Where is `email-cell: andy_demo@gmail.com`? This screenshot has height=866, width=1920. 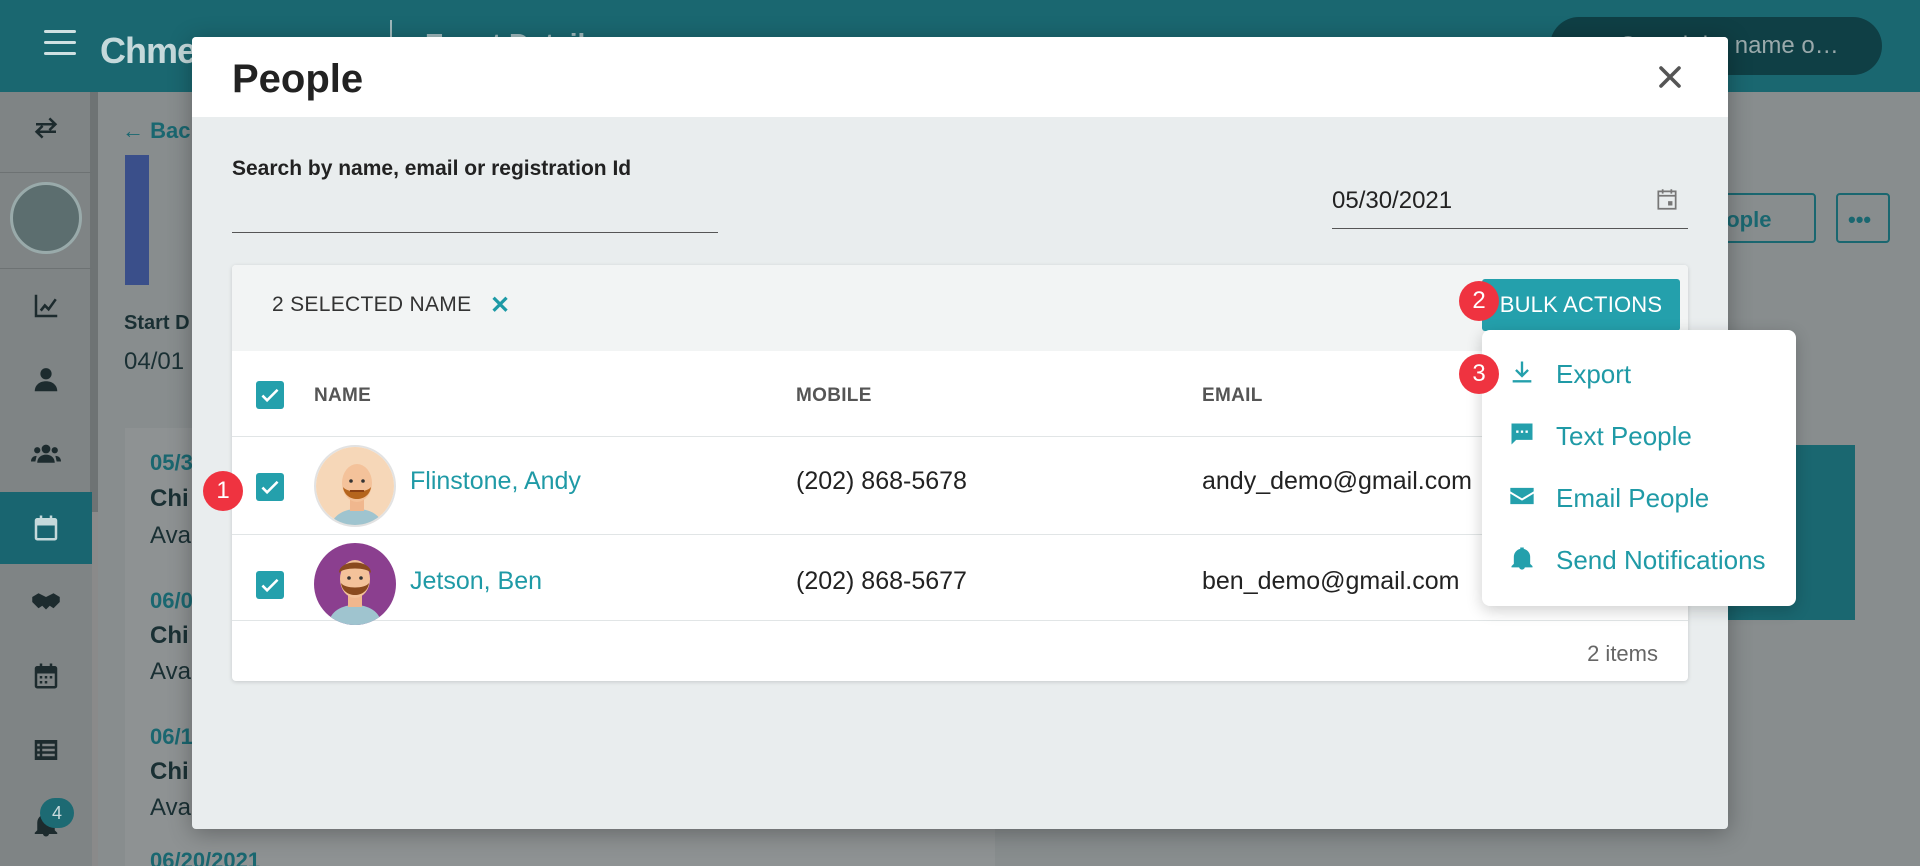
email-cell: andy_demo@gmail.com is located at coordinates (1337, 481).